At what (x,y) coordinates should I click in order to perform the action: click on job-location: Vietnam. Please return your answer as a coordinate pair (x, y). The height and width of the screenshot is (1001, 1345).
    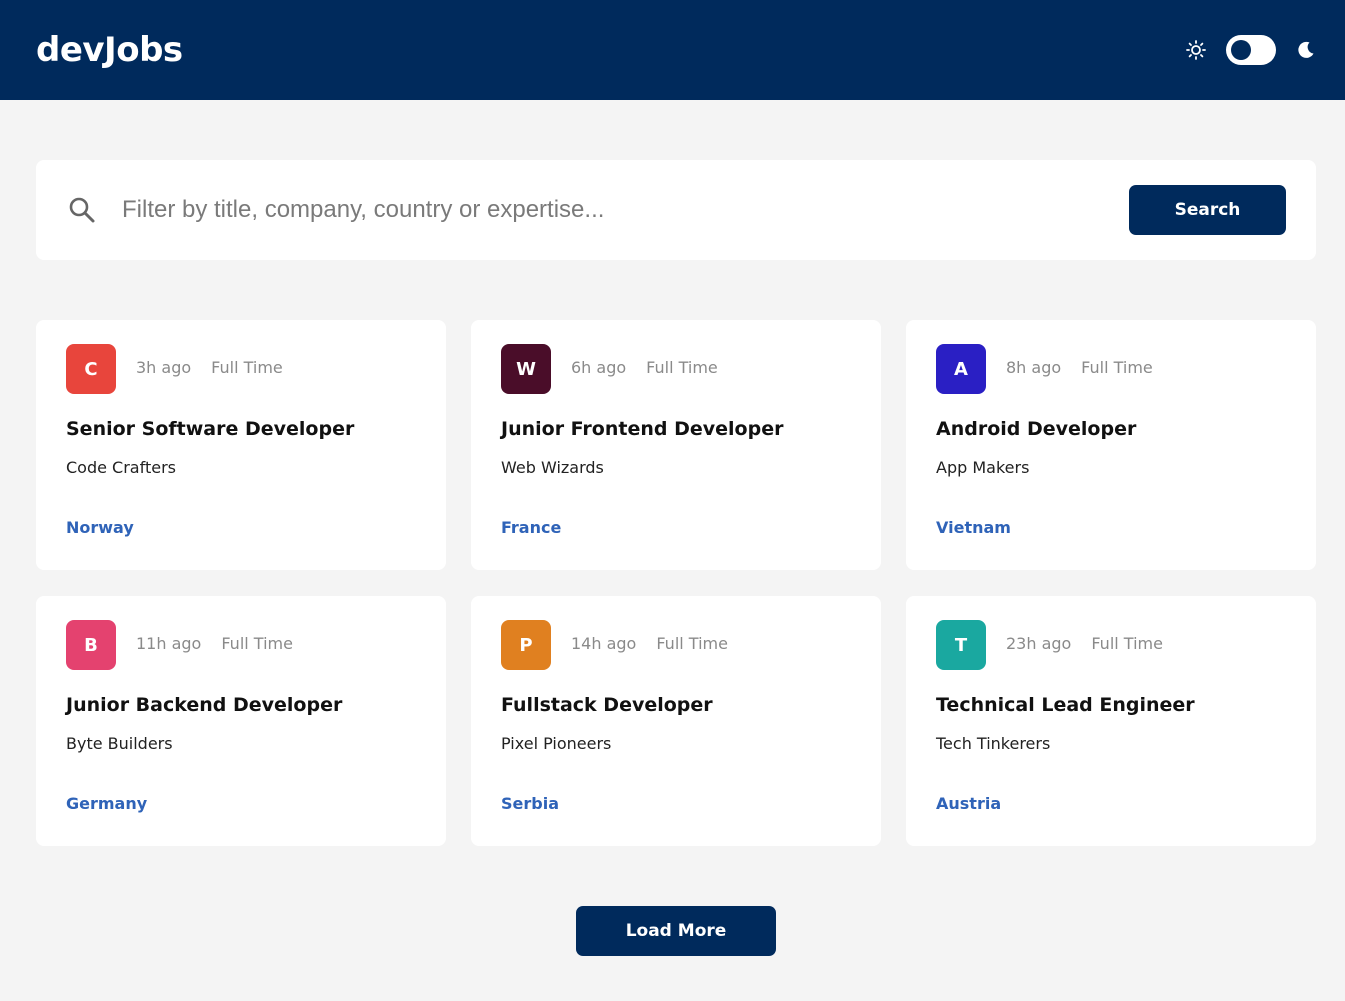
    Looking at the image, I should click on (973, 527).